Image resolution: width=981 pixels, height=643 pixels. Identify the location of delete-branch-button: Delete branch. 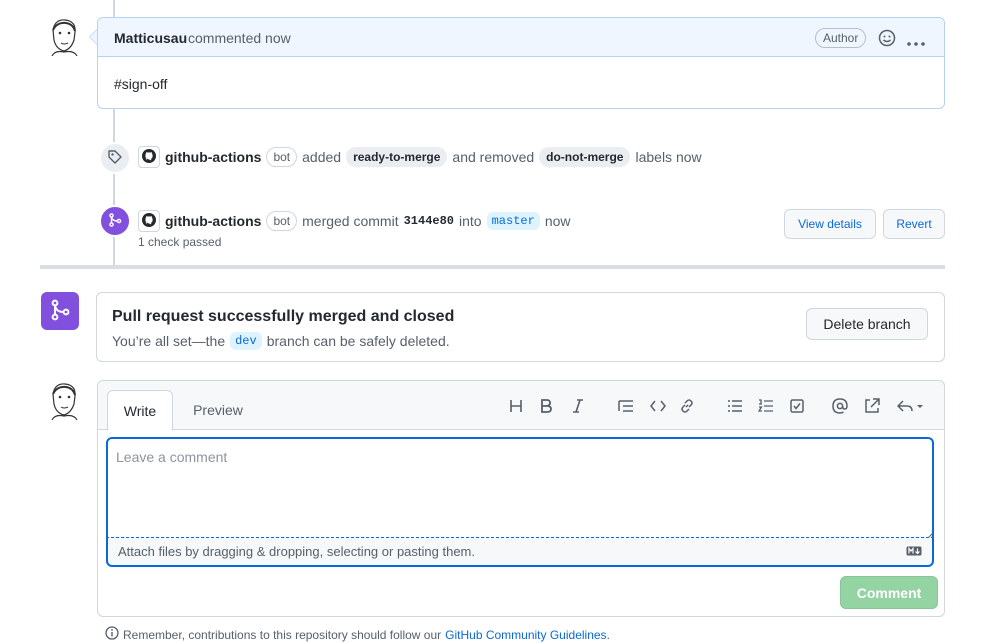
(867, 324).